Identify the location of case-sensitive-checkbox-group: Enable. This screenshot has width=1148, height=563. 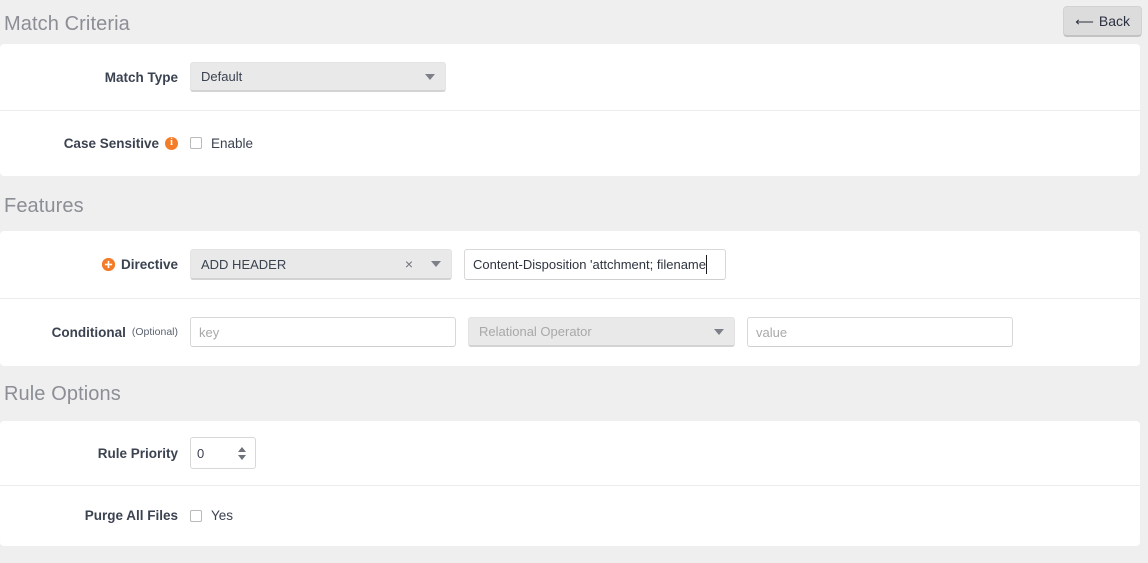
(221, 143).